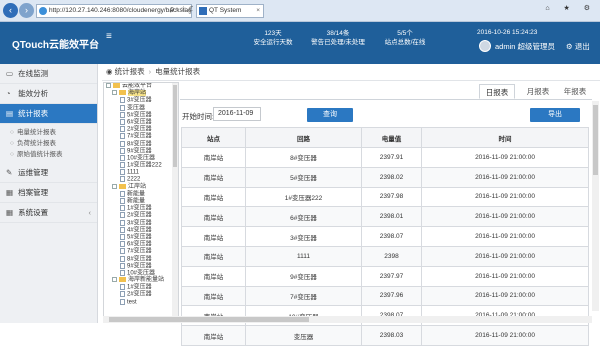 The width and height of the screenshot is (600, 346). Describe the element at coordinates (303, 137) in the screenshot. I see `column-header-circuit: 回路` at that location.